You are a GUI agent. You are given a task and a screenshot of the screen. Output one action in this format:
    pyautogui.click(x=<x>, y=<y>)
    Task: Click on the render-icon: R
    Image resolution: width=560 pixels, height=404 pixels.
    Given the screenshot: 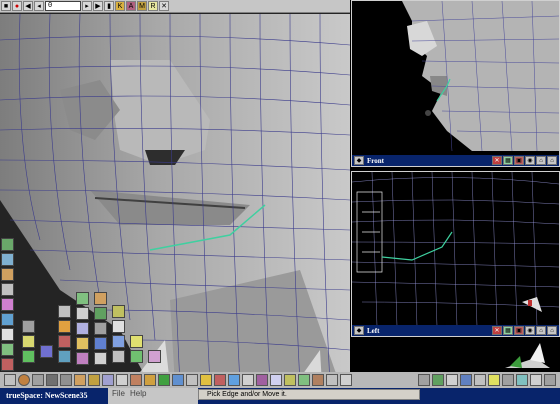 What is the action you would take?
    pyautogui.click(x=153, y=6)
    